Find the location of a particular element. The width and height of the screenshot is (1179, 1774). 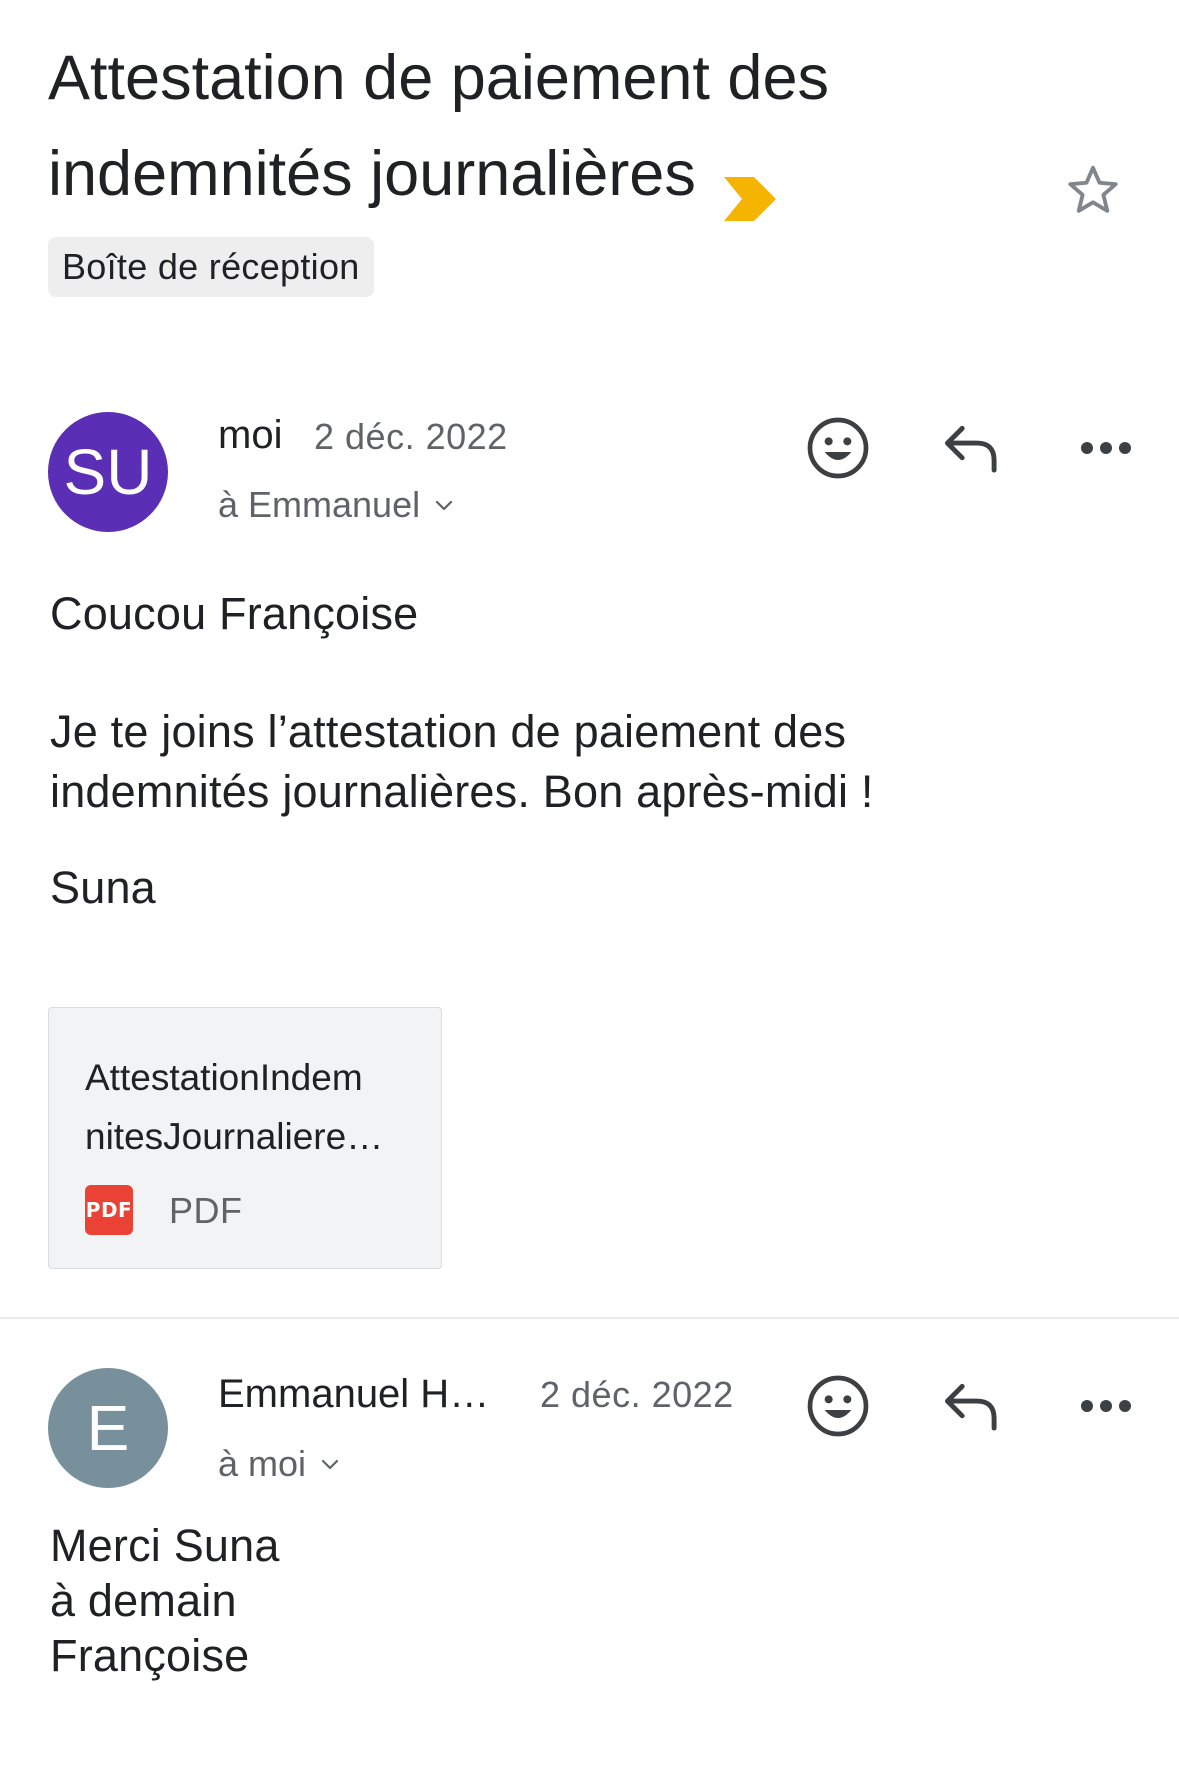

star-icon is located at coordinates (1093, 190).